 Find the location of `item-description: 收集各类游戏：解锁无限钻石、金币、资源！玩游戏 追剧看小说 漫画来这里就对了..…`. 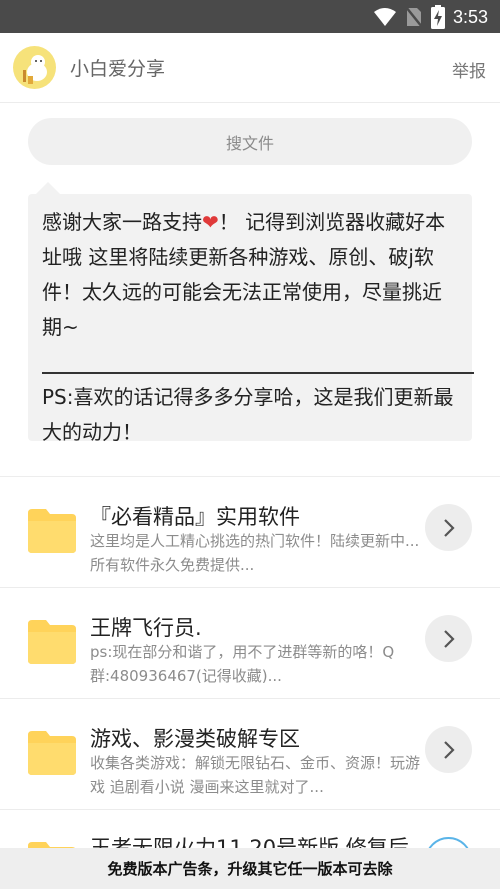

item-description: 收集各类游戏：解锁无限钻石、金币、资源！玩游戏 追剧看小说 漫画来这里就对了..… is located at coordinates (255, 775).